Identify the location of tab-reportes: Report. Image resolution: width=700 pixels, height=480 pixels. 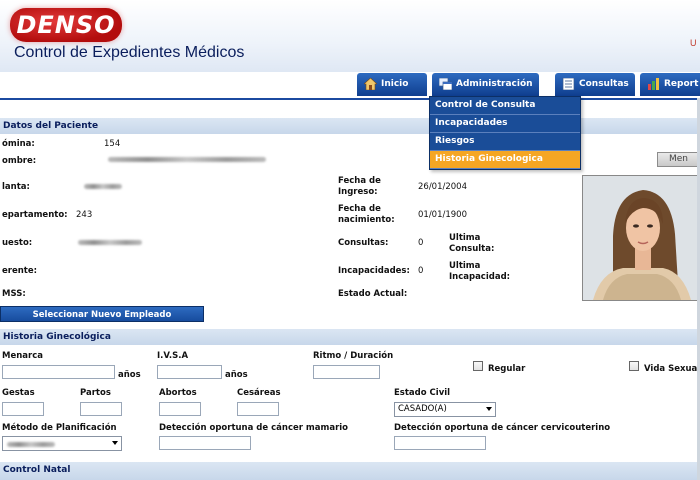
(670, 84).